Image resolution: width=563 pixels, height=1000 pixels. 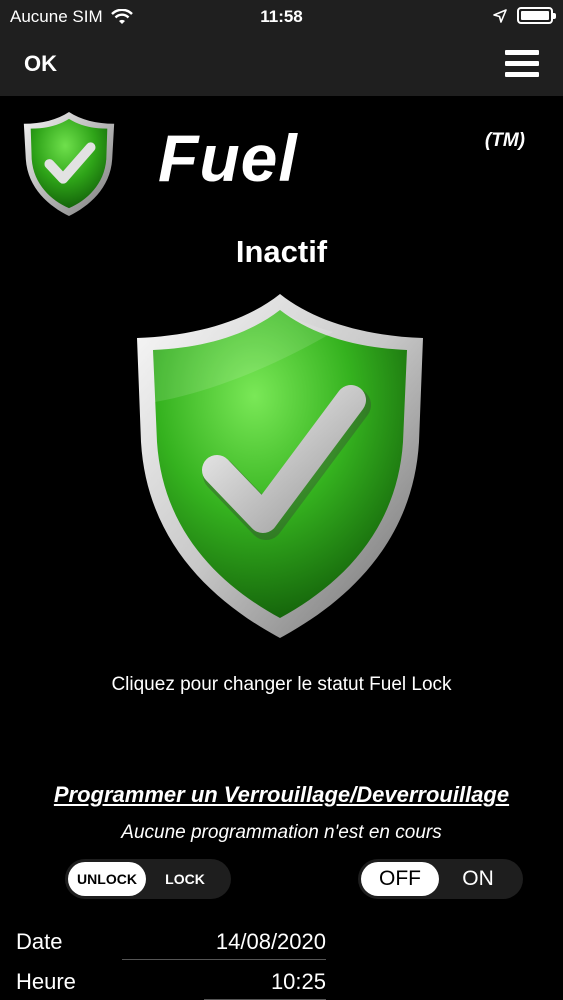 What do you see at coordinates (107, 879) in the screenshot?
I see `unlock-option: UNLOCK` at bounding box center [107, 879].